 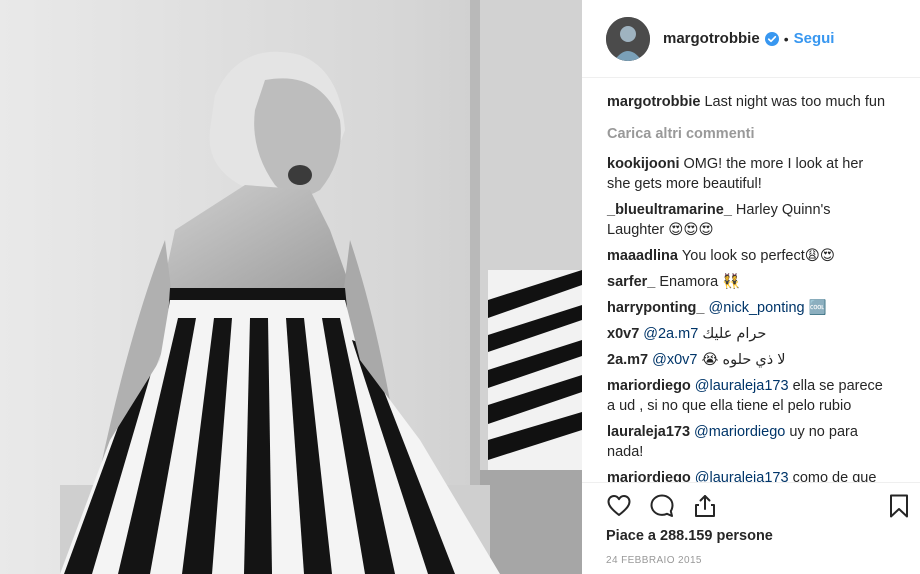 What do you see at coordinates (771, 38) in the screenshot?
I see `verified-badge-icon` at bounding box center [771, 38].